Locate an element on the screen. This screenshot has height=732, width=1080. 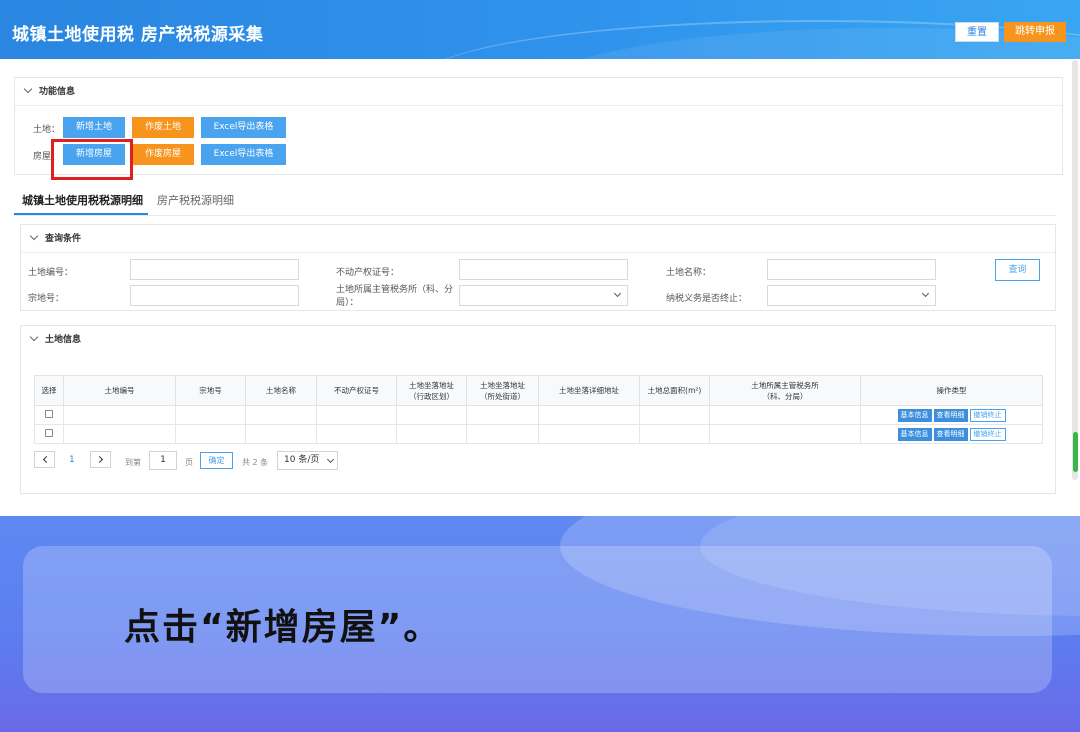
column-header: 土地编号 is located at coordinates (119, 390).